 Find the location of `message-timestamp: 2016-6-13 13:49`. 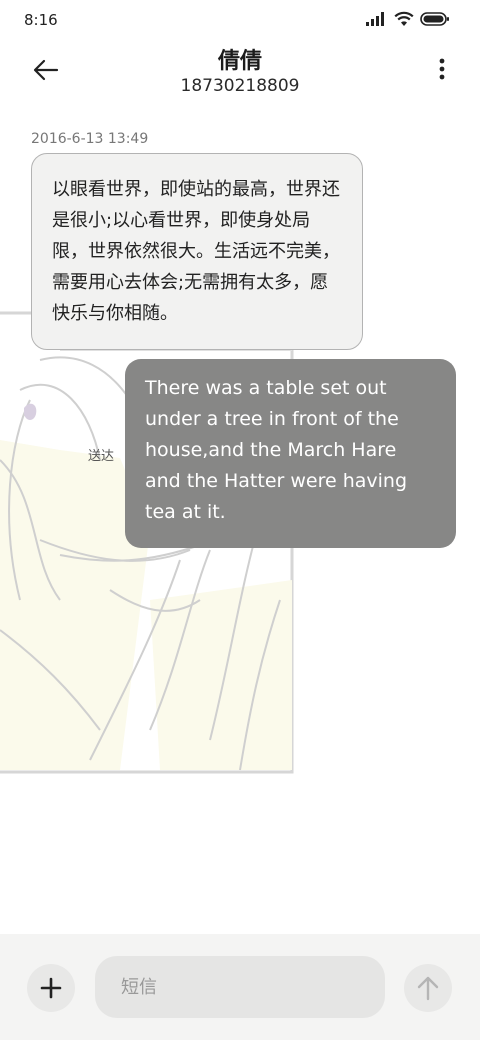

message-timestamp: 2016-6-13 13:49 is located at coordinates (90, 139).